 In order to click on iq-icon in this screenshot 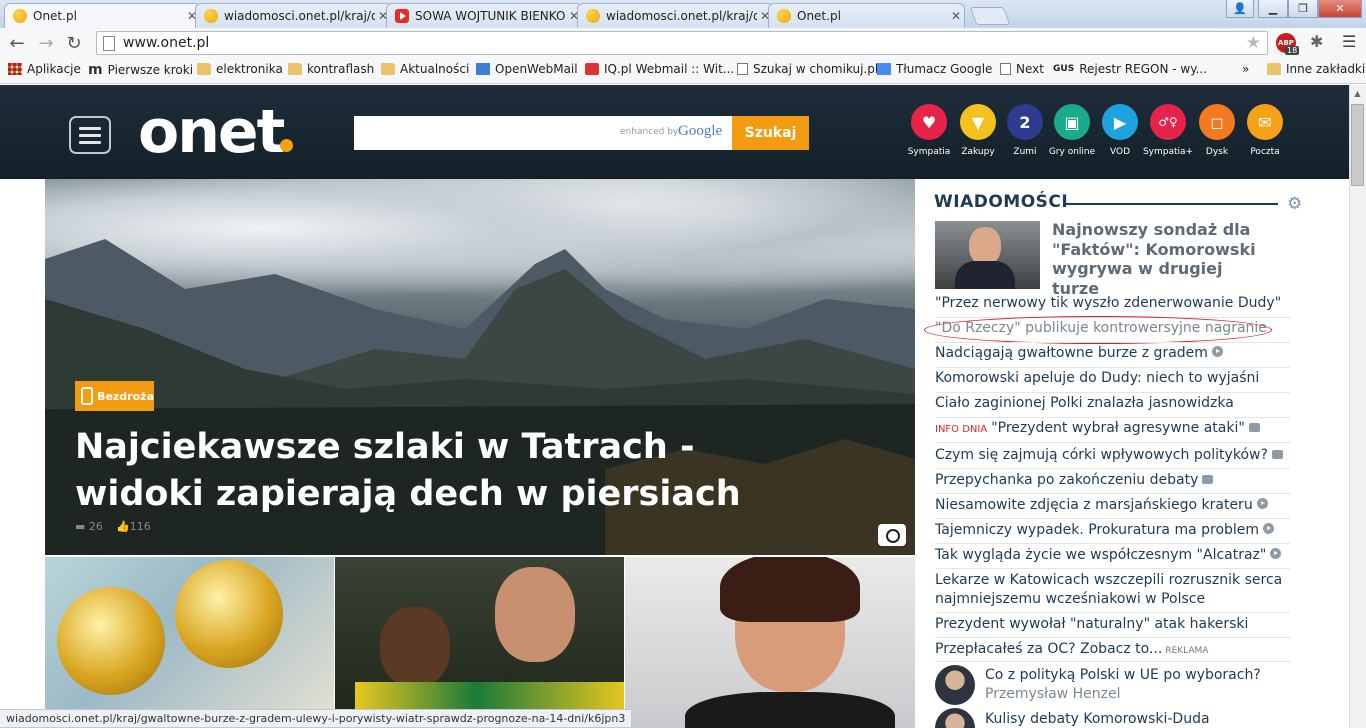, I will do `click(592, 69)`.